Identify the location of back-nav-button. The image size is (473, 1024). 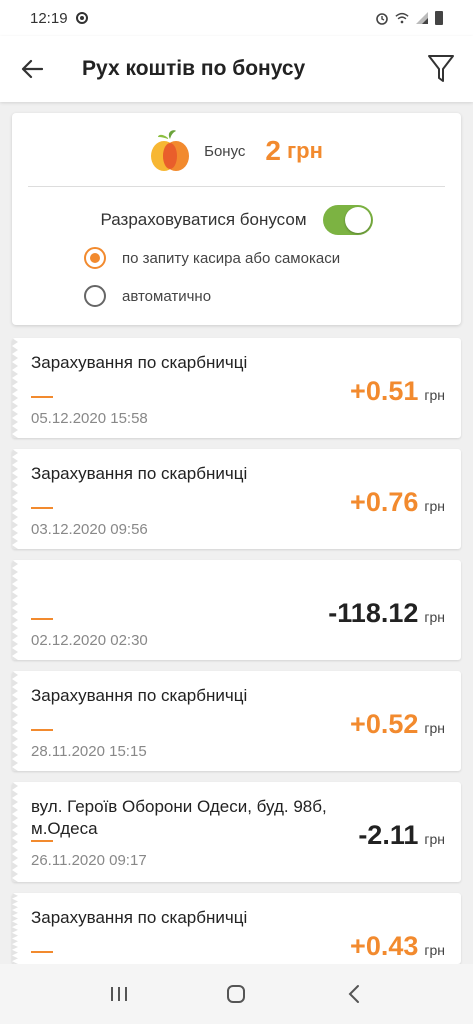
(354, 994).